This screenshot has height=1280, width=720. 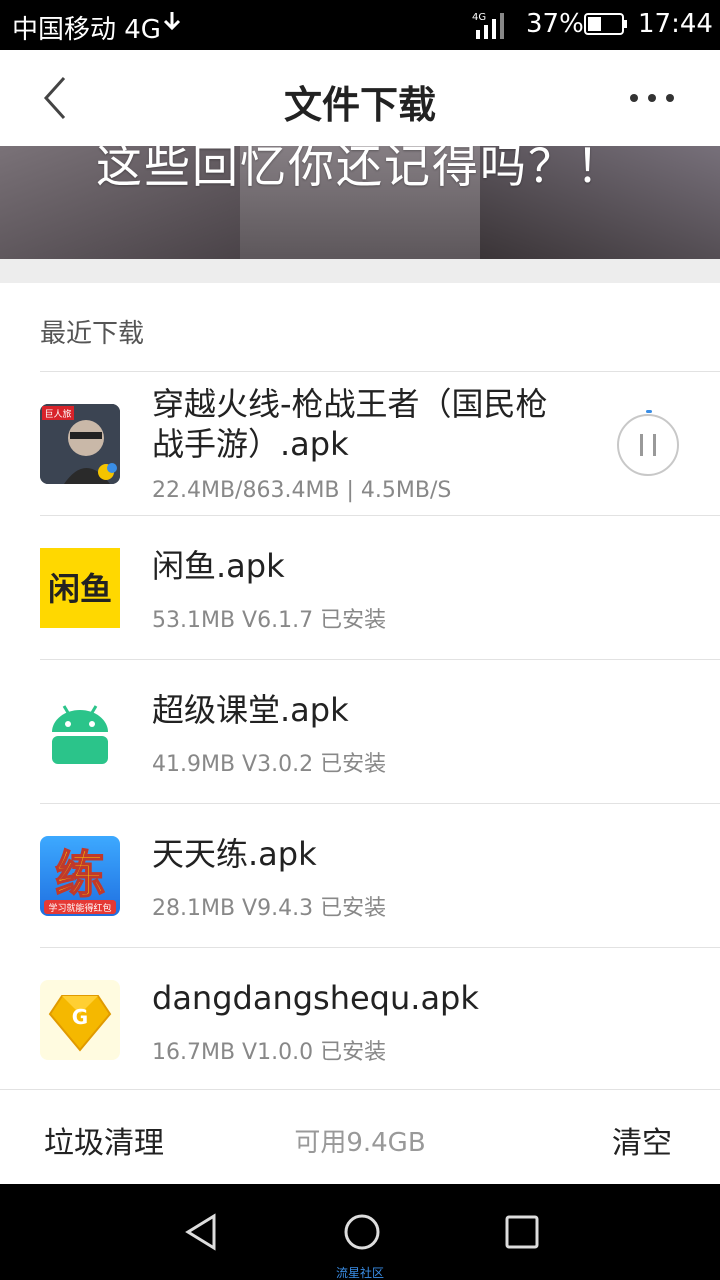 I want to click on clear-all-button: 清空, so click(x=642, y=1140).